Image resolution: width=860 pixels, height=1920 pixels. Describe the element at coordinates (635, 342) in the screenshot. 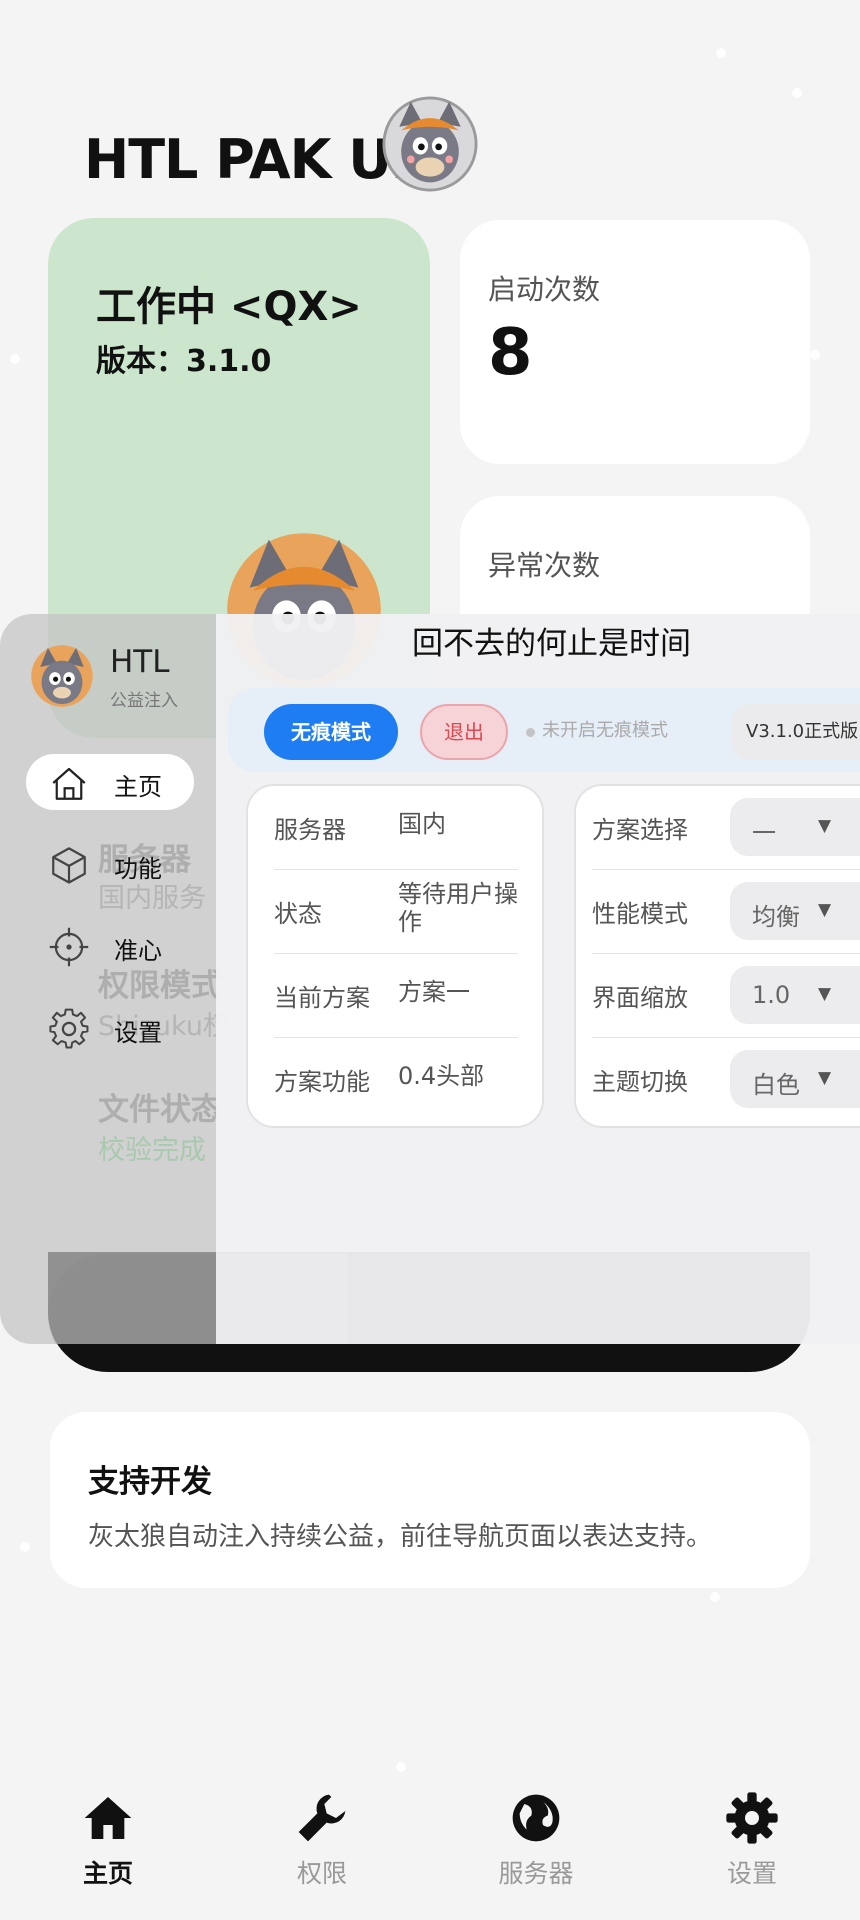

I see `launch-count-card: 启动次数 8` at that location.